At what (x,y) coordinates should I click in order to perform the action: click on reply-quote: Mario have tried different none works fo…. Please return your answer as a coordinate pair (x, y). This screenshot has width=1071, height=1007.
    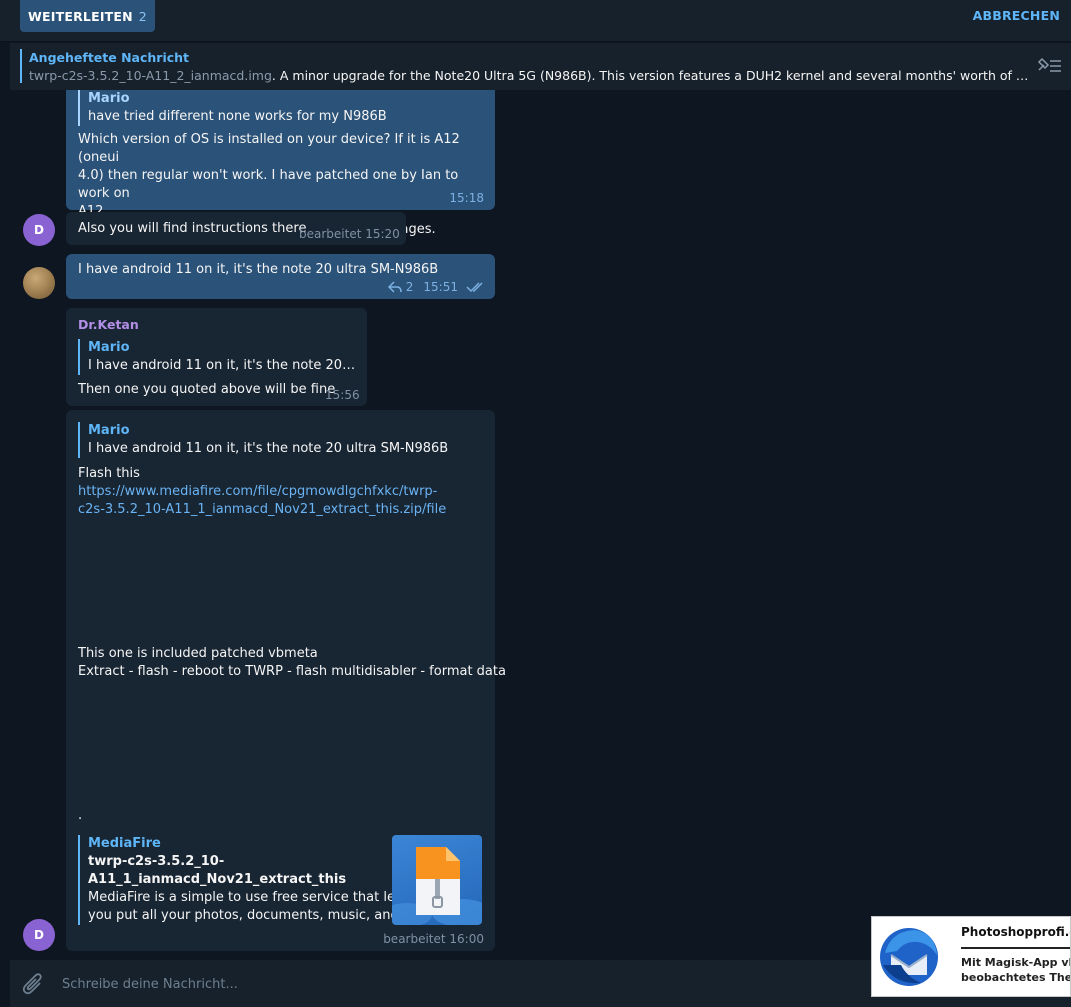
    Looking at the image, I should click on (280, 108).